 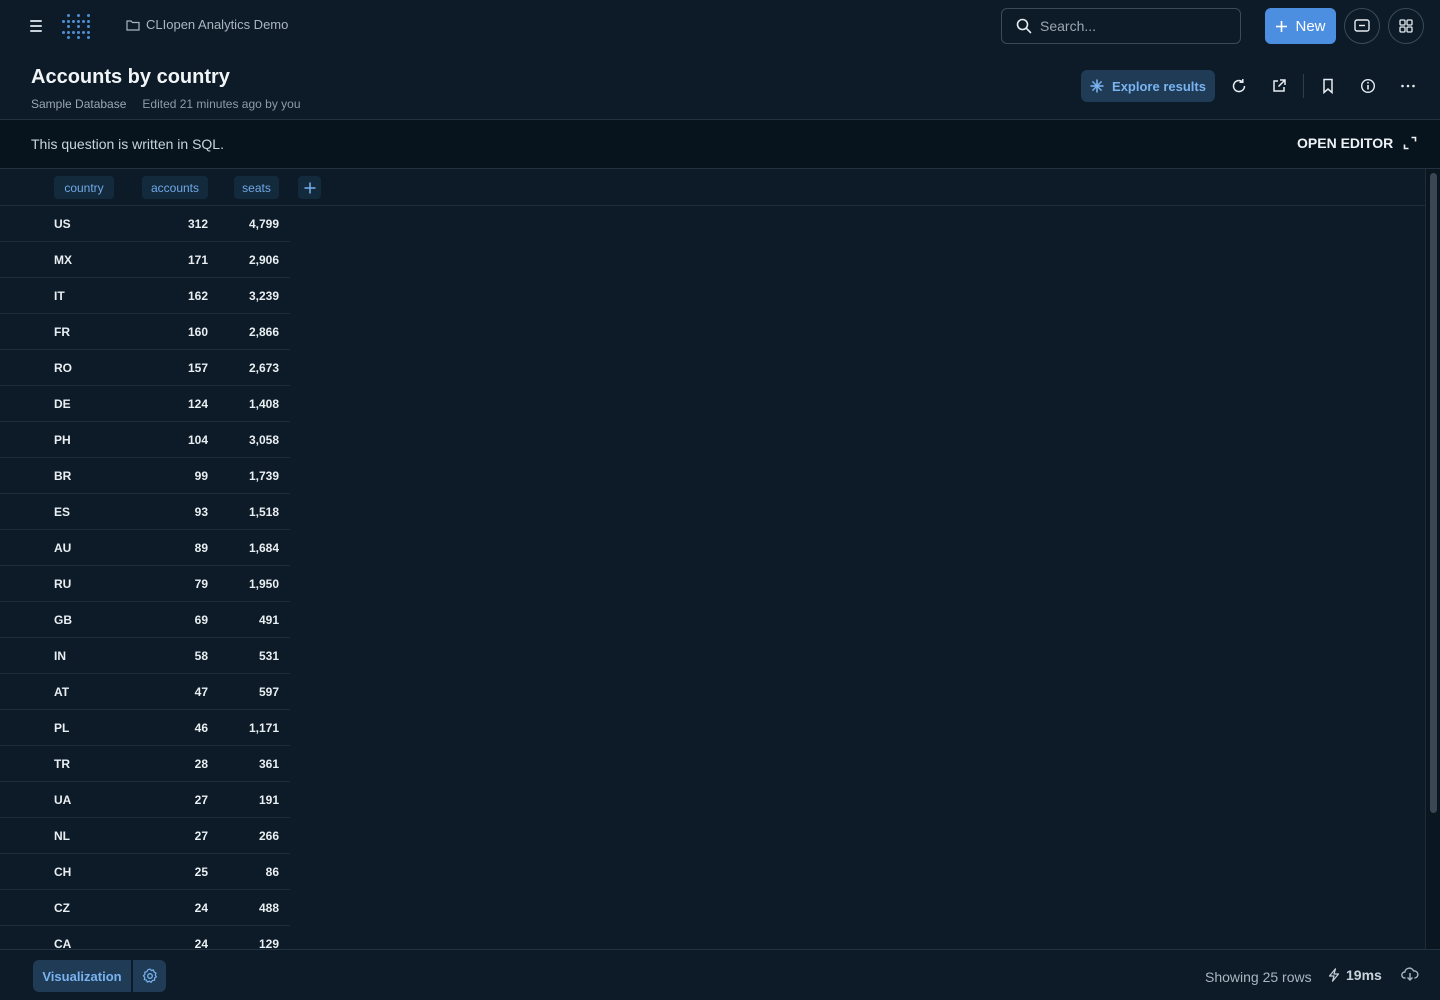 I want to click on open-editor-label: OPEN EDITOR, so click(x=1345, y=143).